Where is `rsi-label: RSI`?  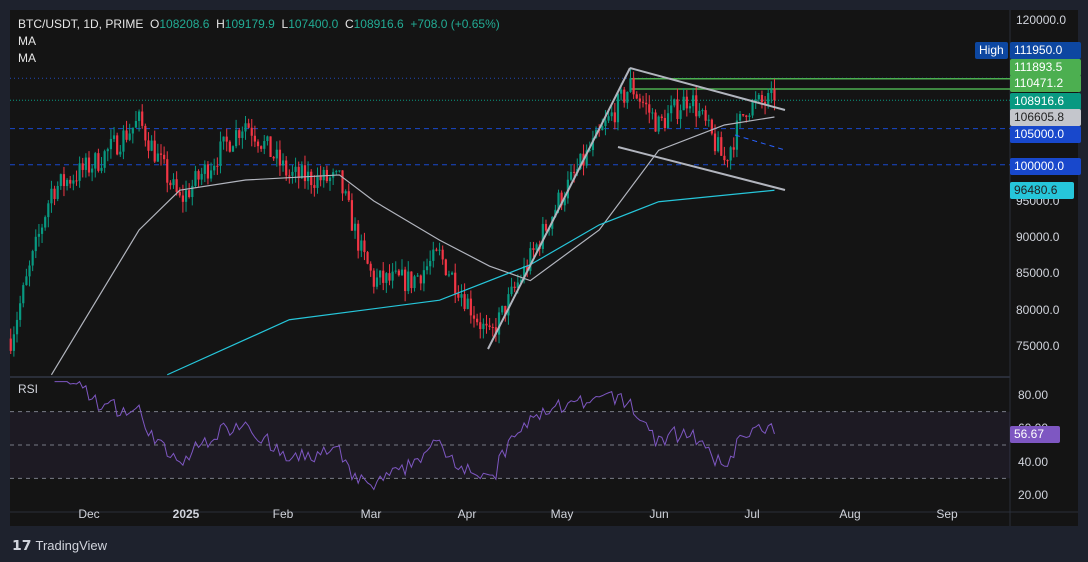 rsi-label: RSI is located at coordinates (28, 389).